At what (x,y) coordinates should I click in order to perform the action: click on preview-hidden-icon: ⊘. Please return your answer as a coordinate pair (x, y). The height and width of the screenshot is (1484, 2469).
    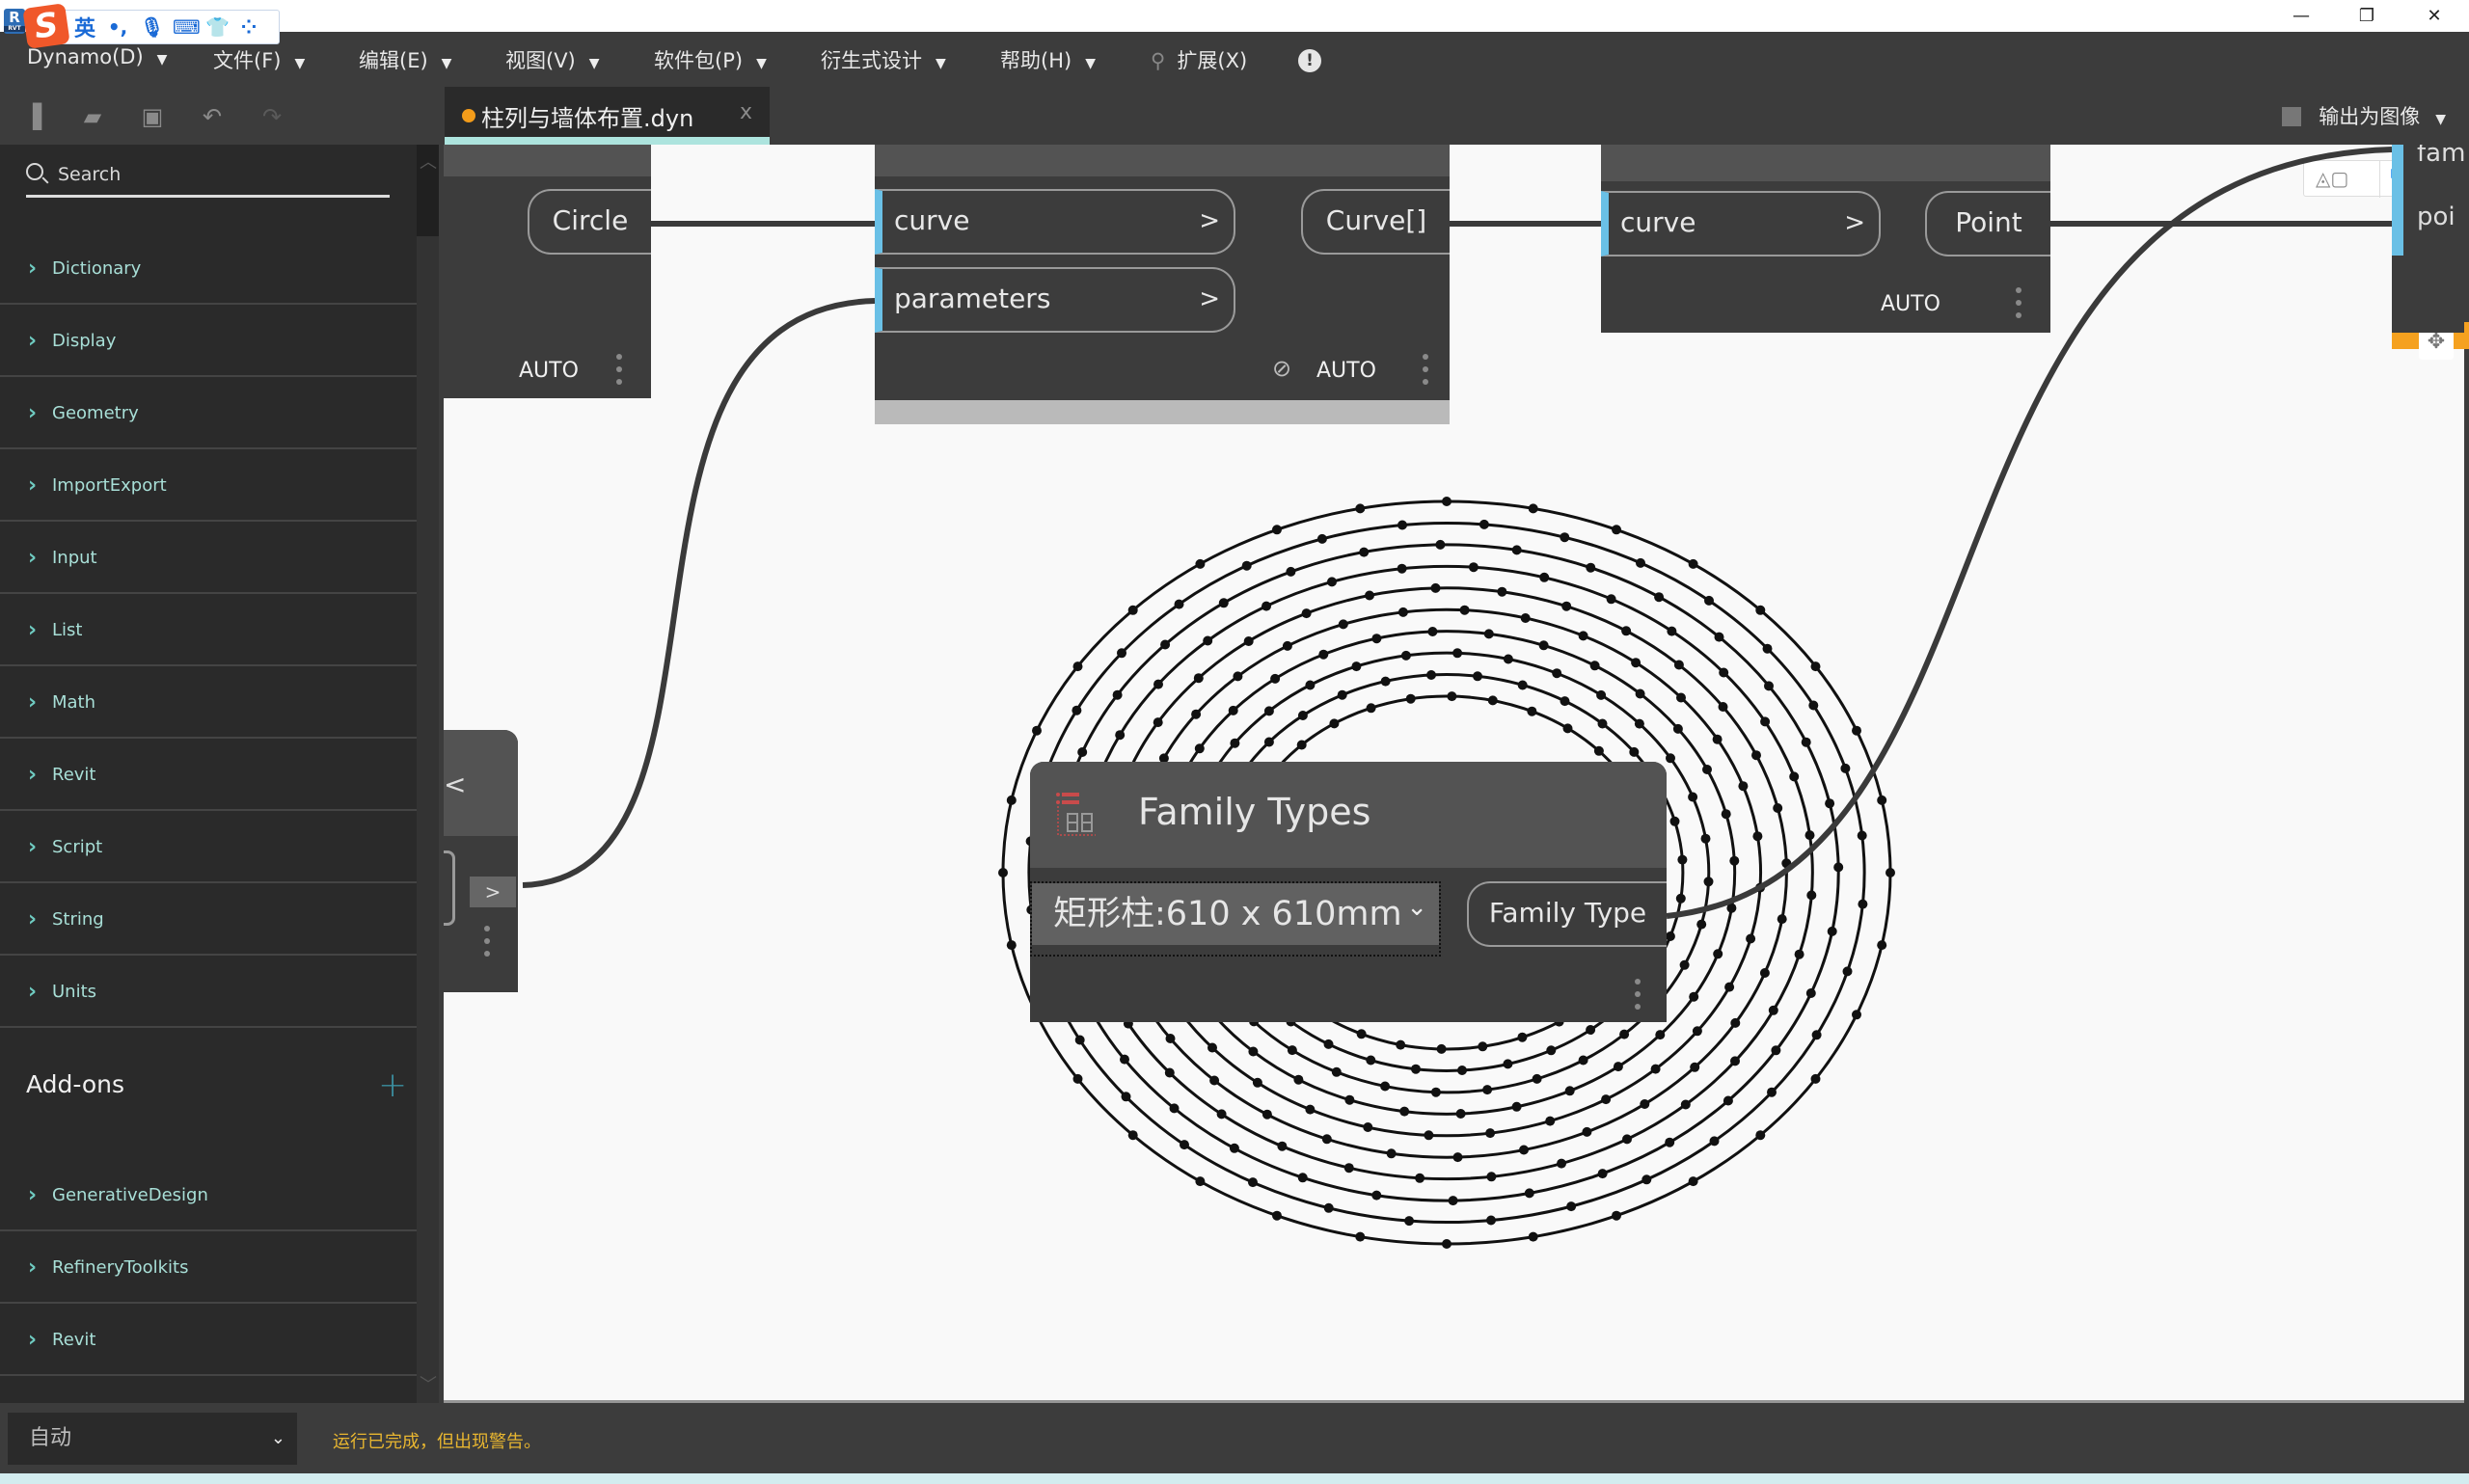
    Looking at the image, I should click on (1281, 368).